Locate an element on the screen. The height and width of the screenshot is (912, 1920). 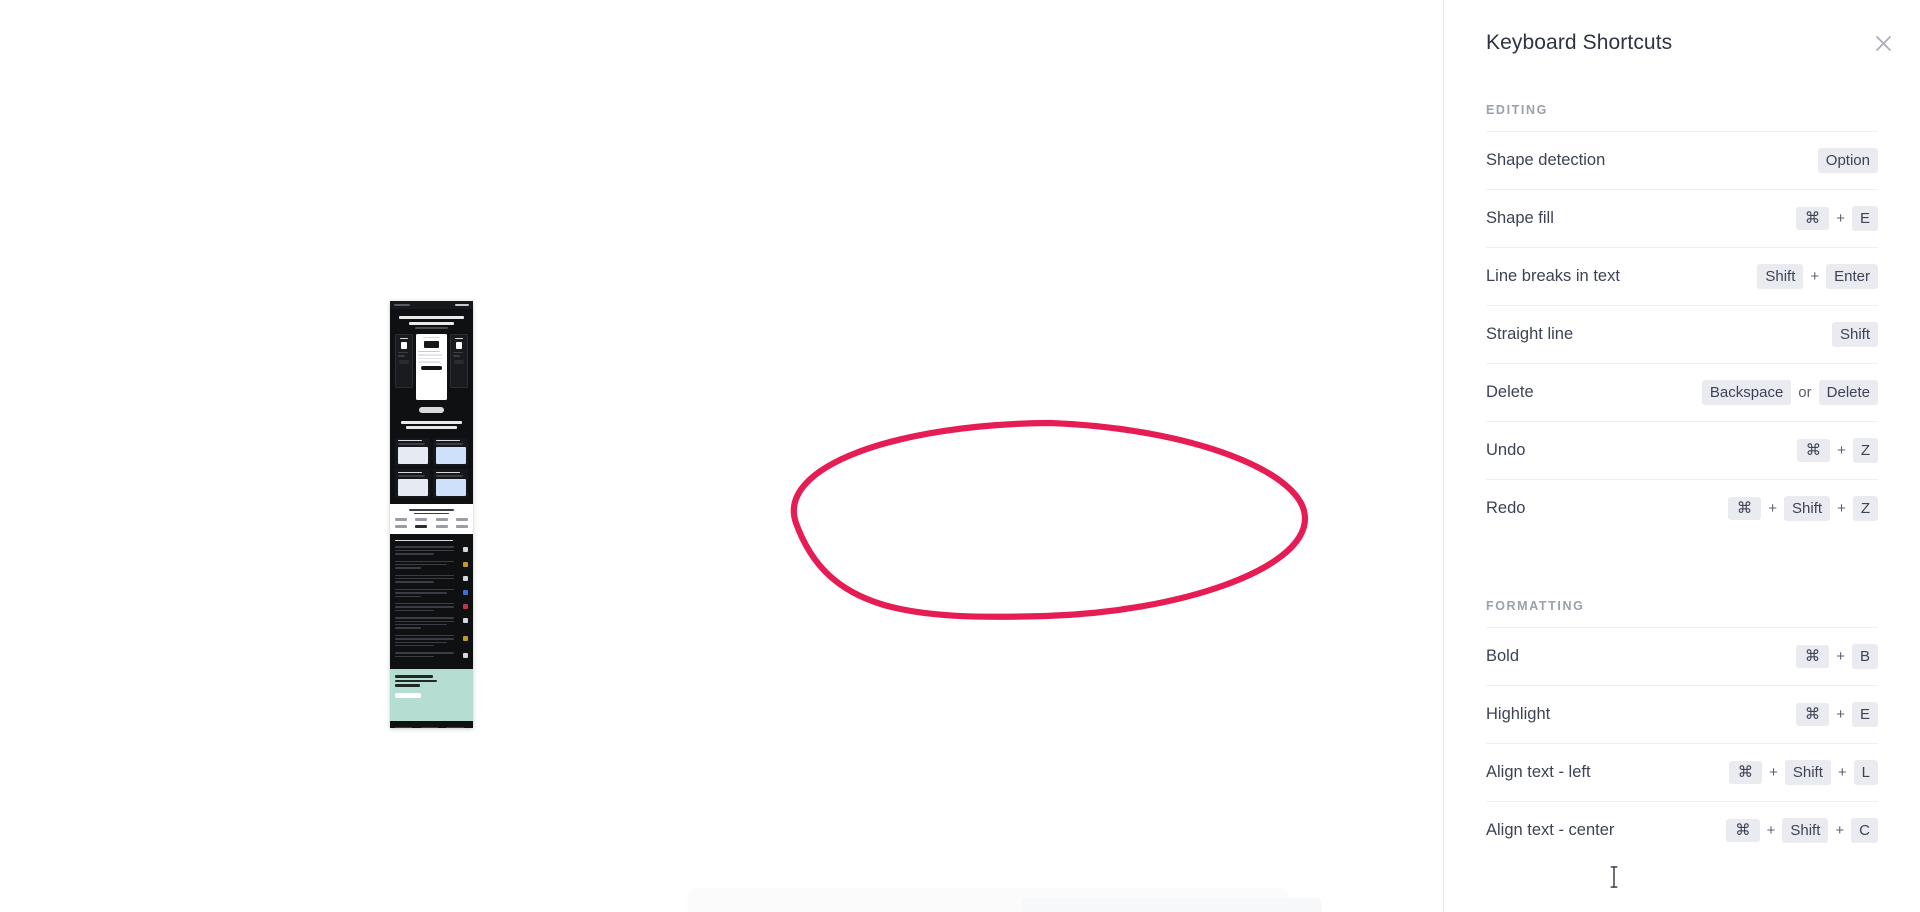
shortcut-label: Align text - left is located at coordinates (1538, 772).